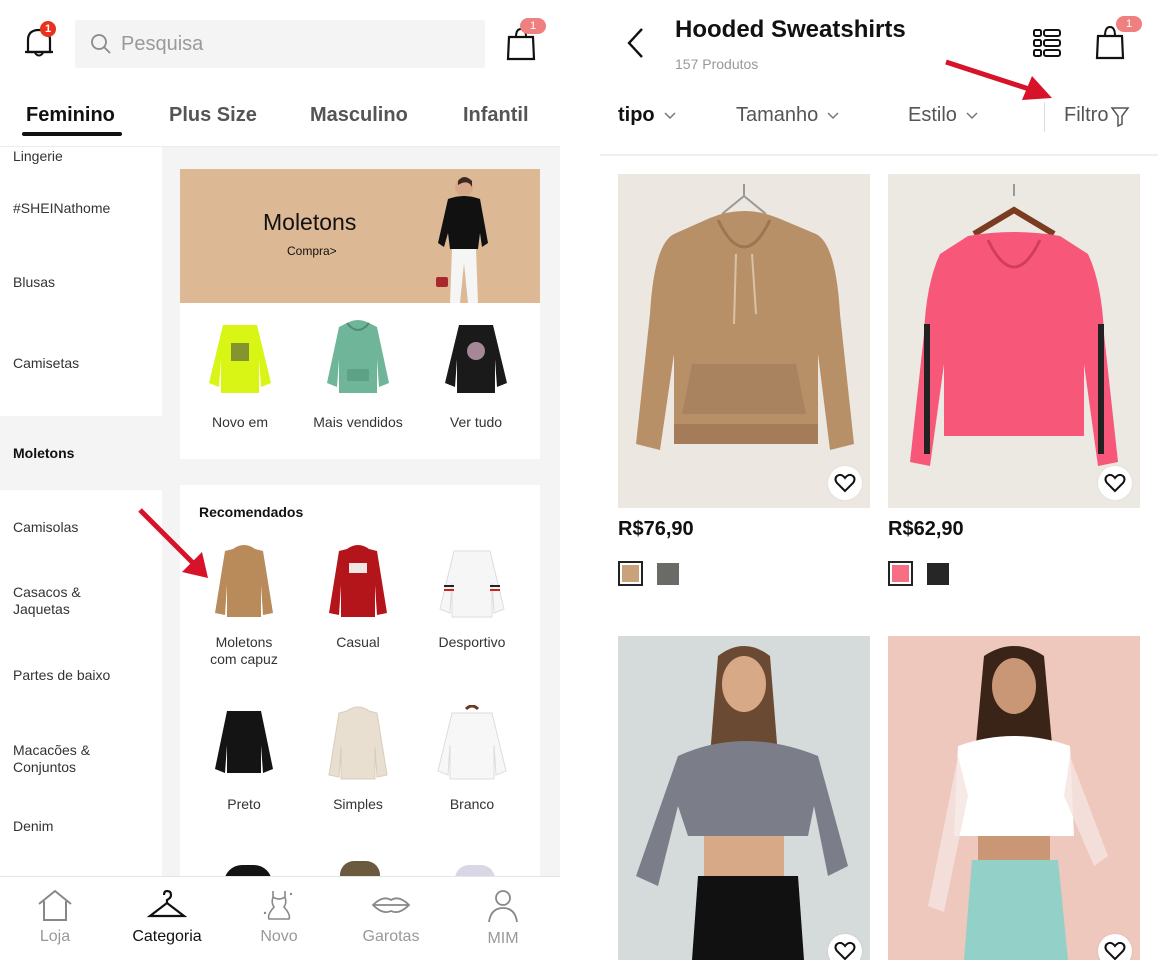 The image size is (1158, 960). What do you see at coordinates (81, 527) in the screenshot?
I see `sidebar-item-camisolas: Camisolas` at bounding box center [81, 527].